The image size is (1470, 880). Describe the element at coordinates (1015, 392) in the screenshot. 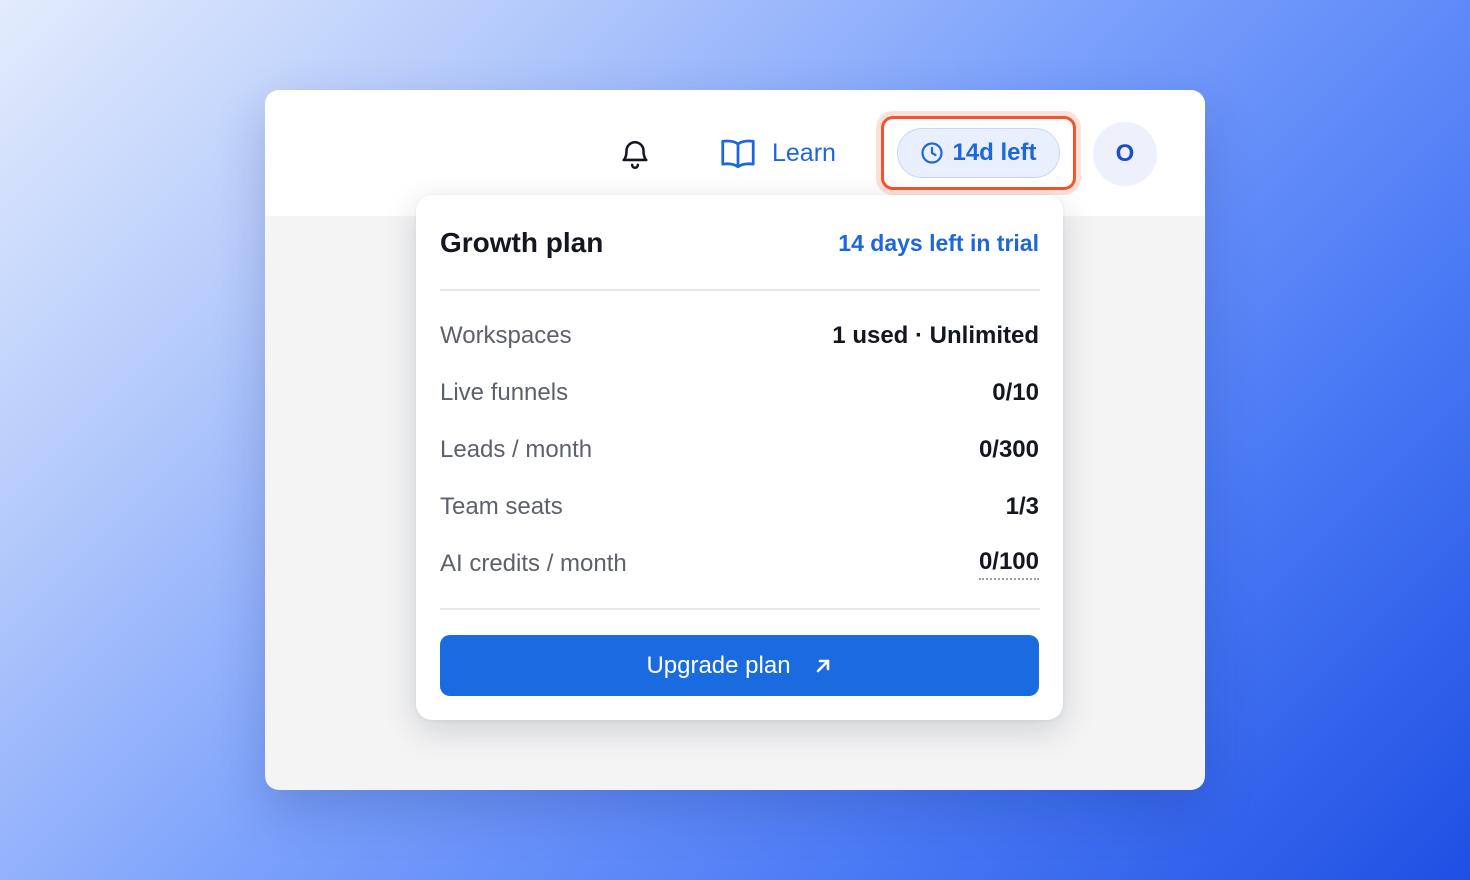

I see `usage-value: 0/10` at that location.